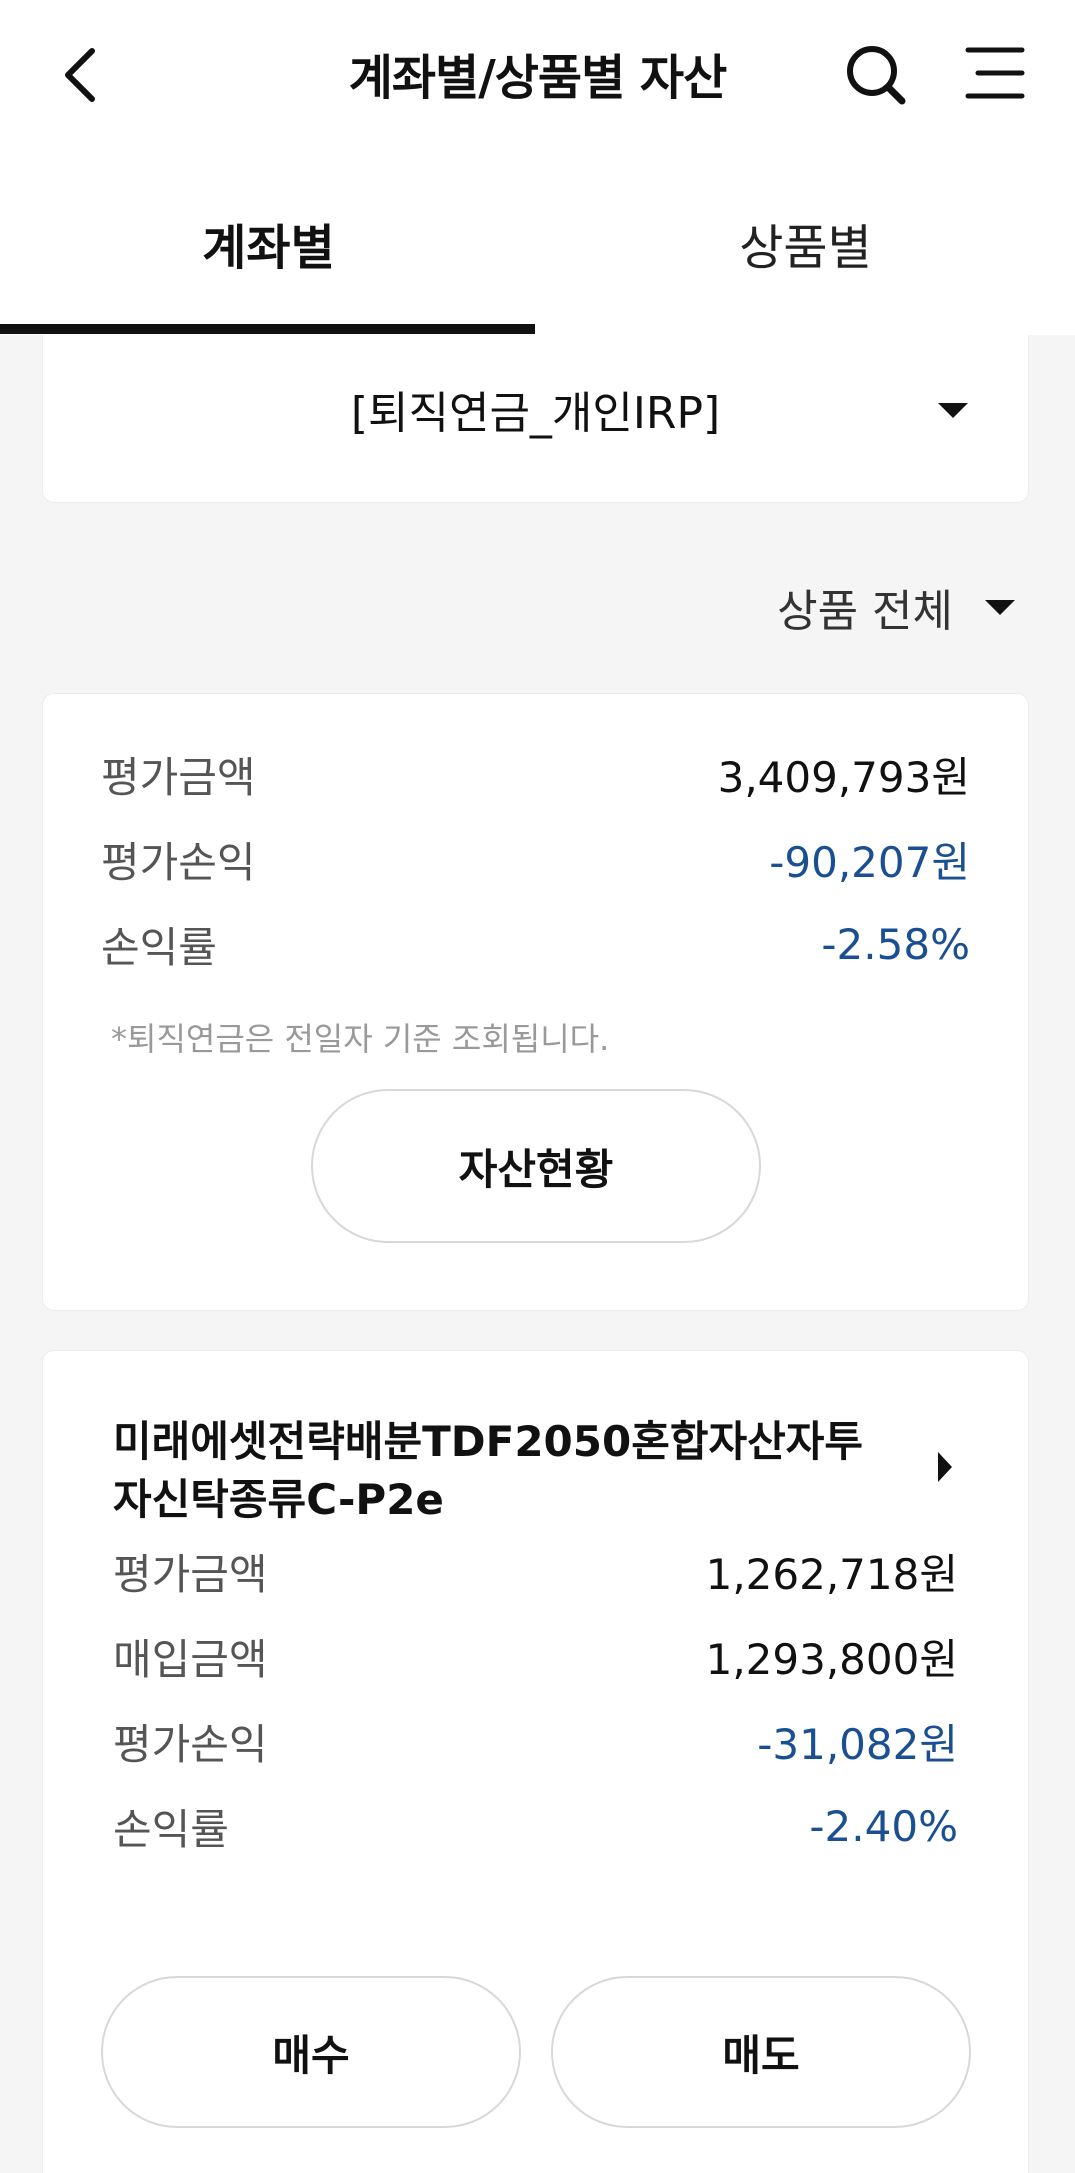  What do you see at coordinates (536, 1166) in the screenshot?
I see `asset-status-button: 자산현황` at bounding box center [536, 1166].